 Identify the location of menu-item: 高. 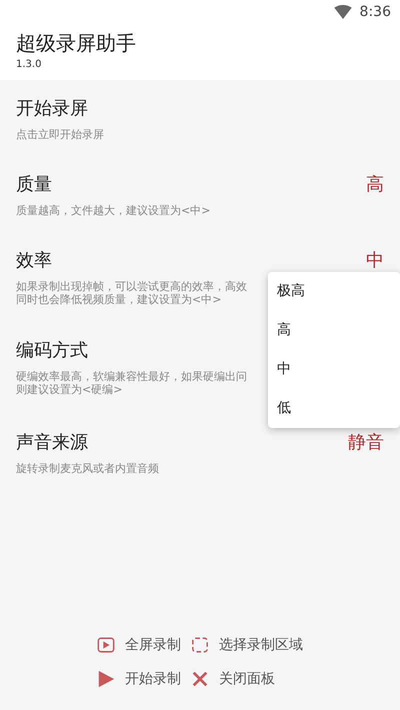
(334, 330).